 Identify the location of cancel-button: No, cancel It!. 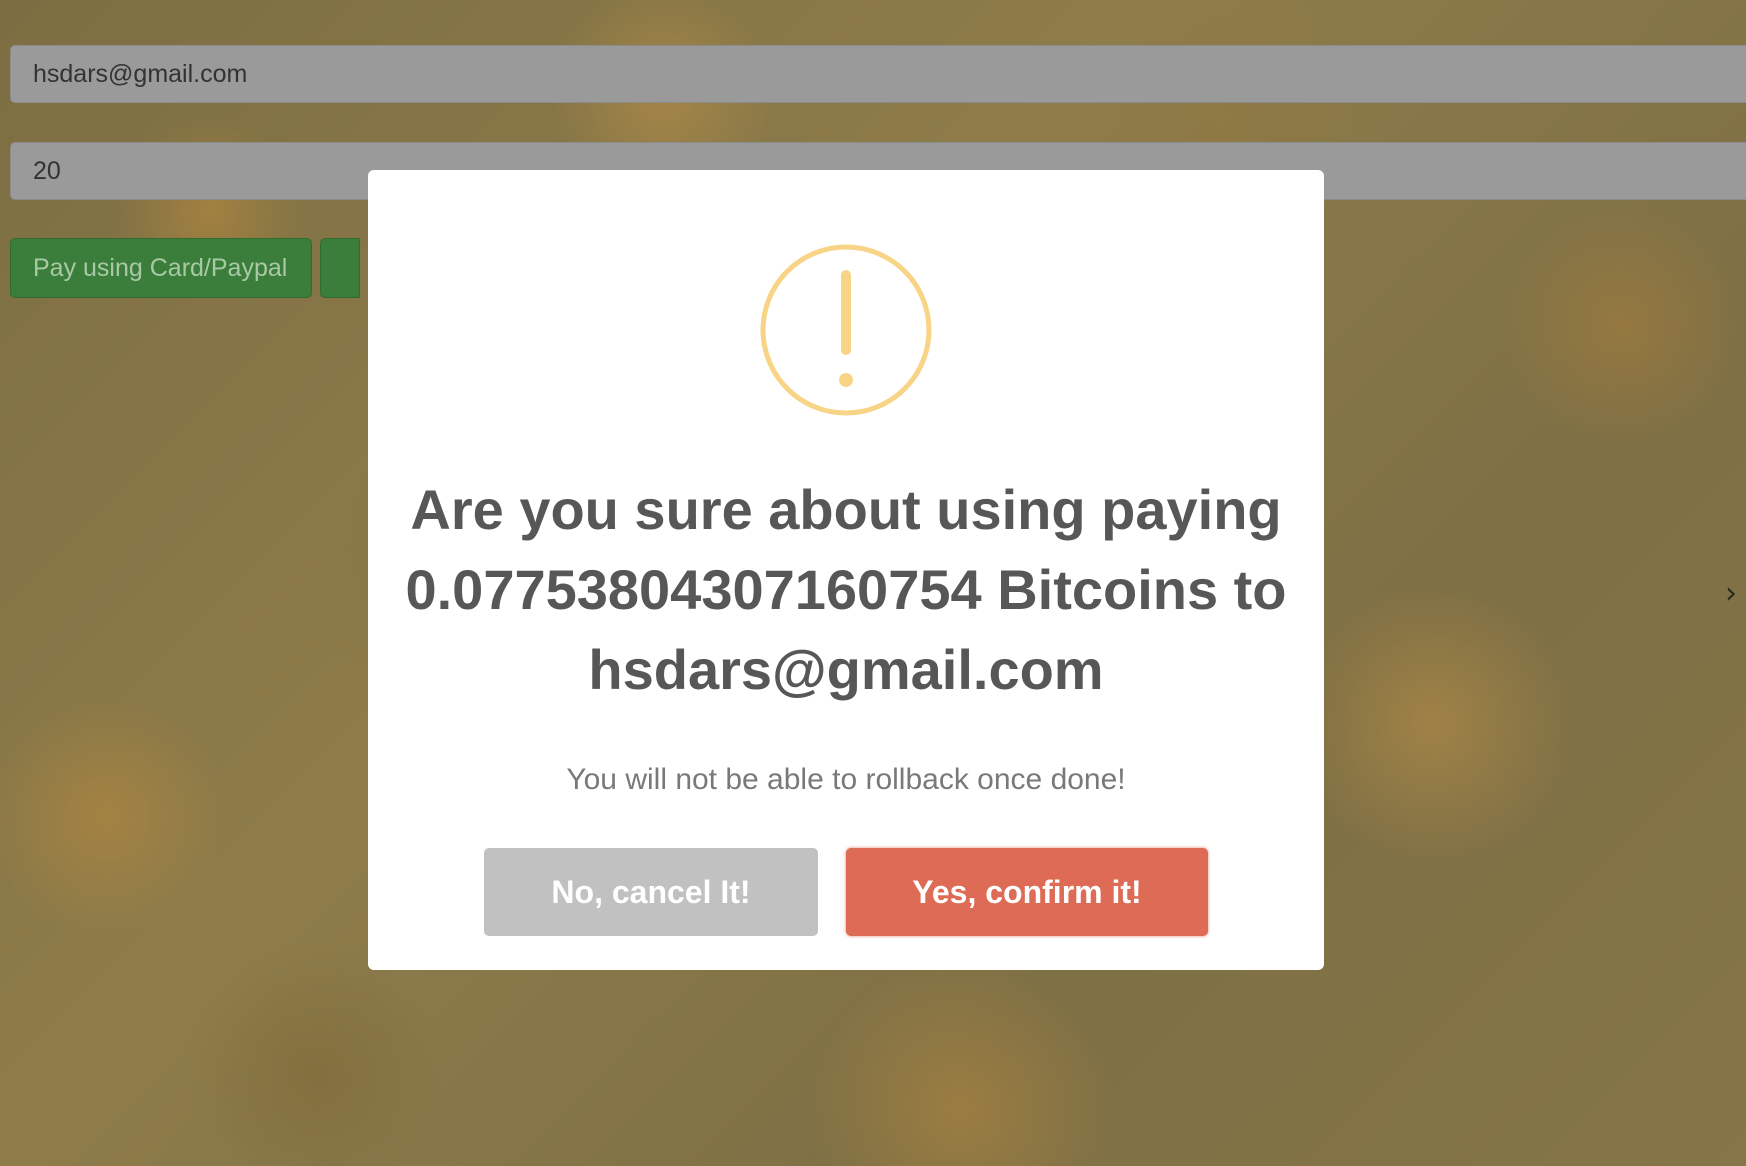
(651, 892).